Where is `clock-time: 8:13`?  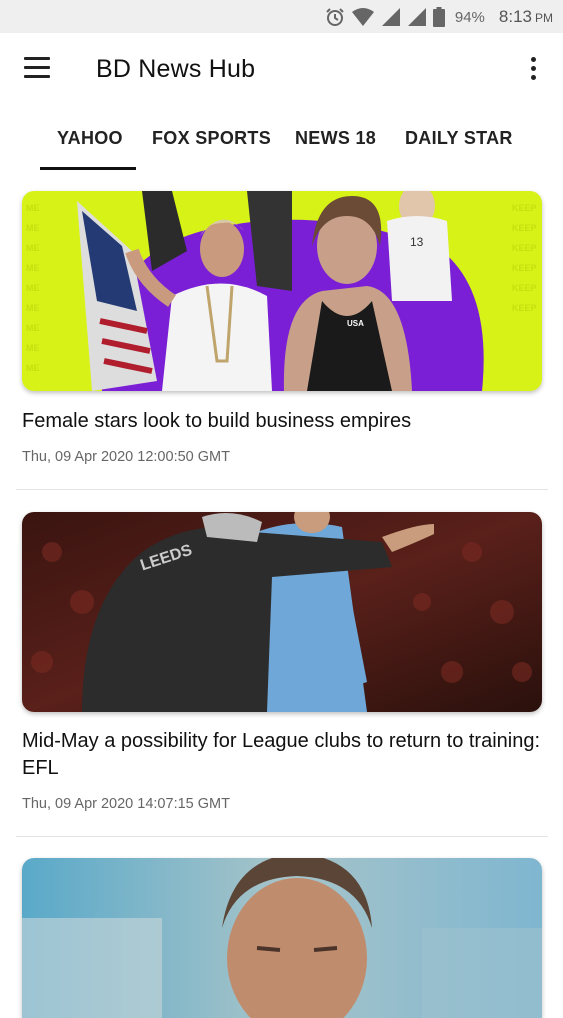 clock-time: 8:13 is located at coordinates (515, 16).